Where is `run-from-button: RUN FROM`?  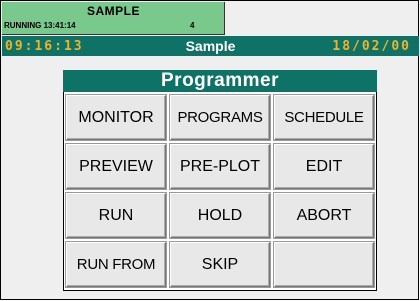 run-from-button: RUN FROM is located at coordinates (116, 264).